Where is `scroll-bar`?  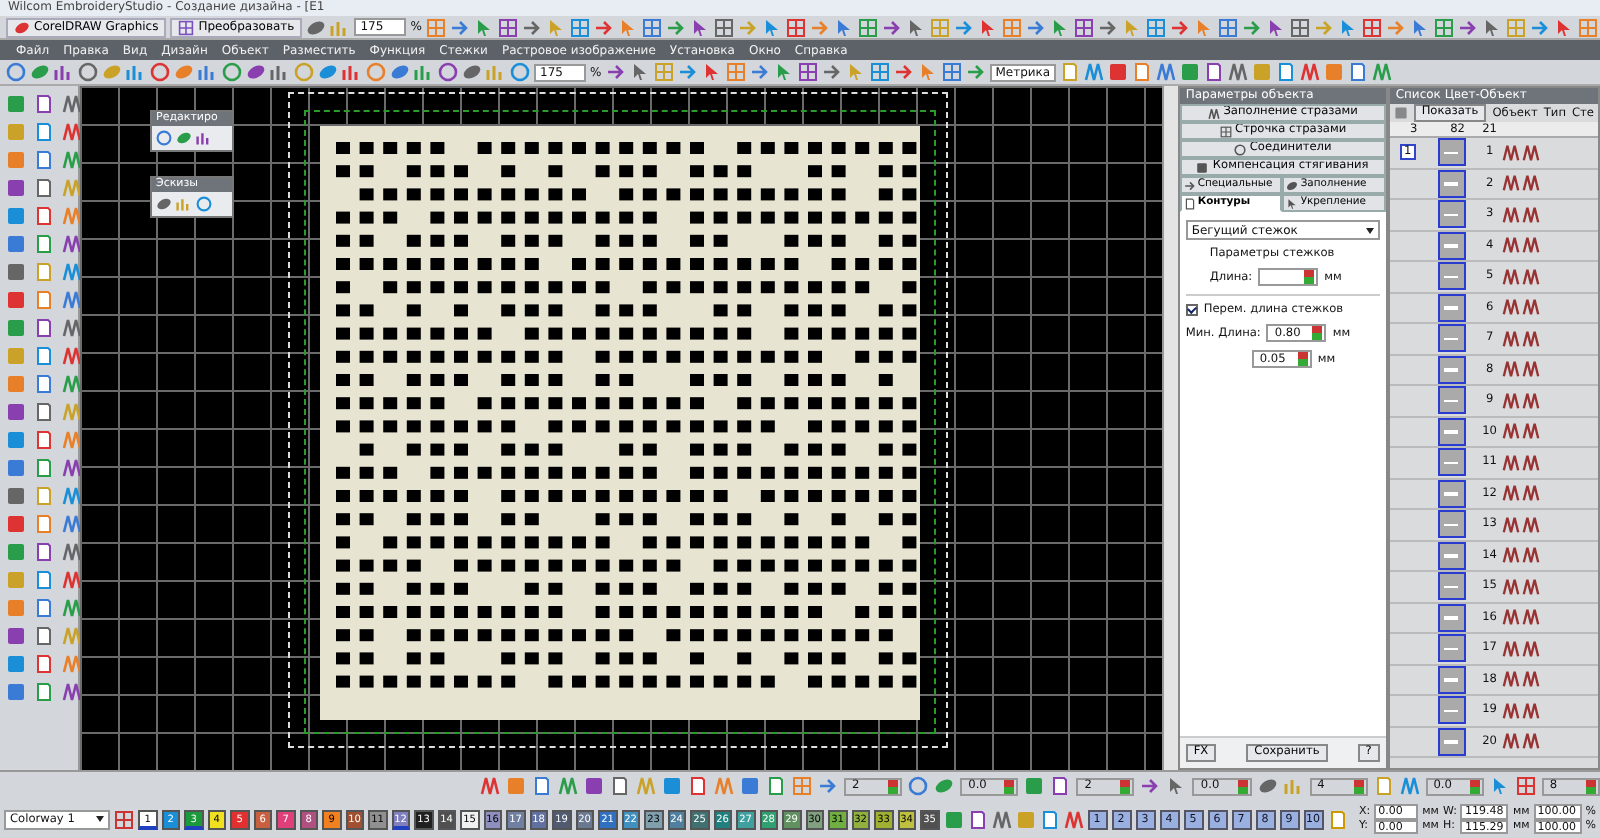
scroll-bar is located at coordinates (1170, 428).